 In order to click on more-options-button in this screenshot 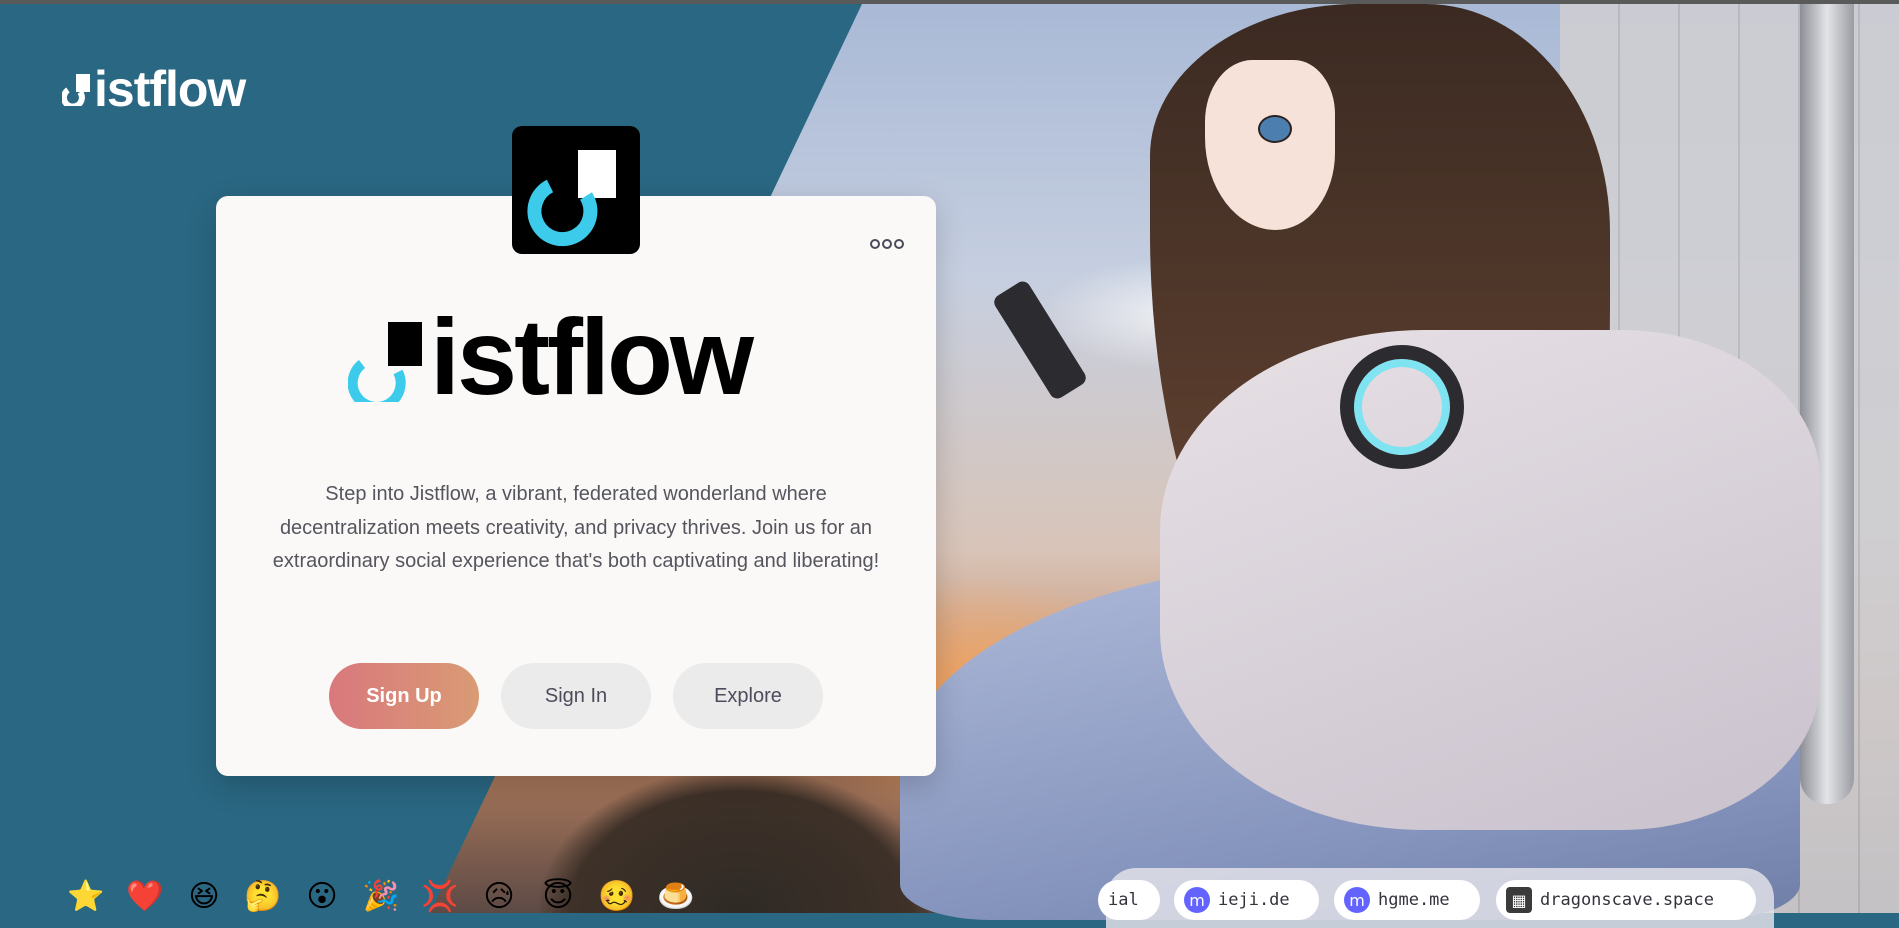, I will do `click(887, 244)`.